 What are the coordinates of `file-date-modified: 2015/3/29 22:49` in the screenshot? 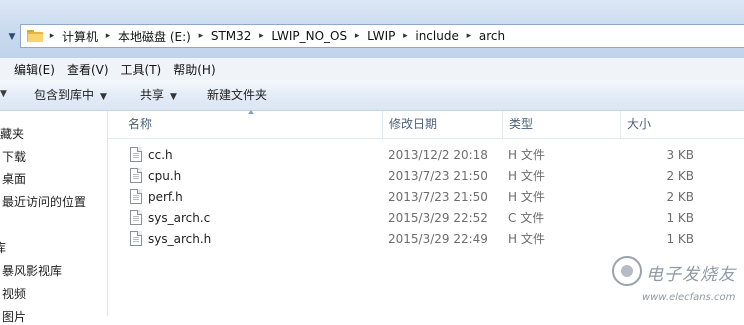 It's located at (438, 239).